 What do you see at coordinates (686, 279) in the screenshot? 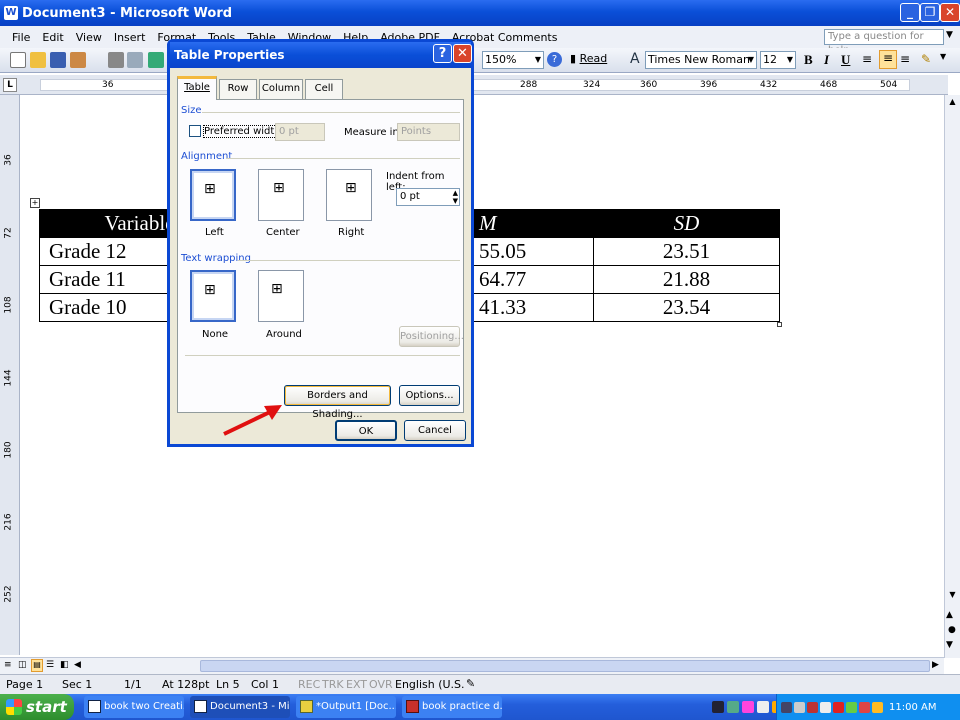
I see `cell-sd: 21.88` at bounding box center [686, 279].